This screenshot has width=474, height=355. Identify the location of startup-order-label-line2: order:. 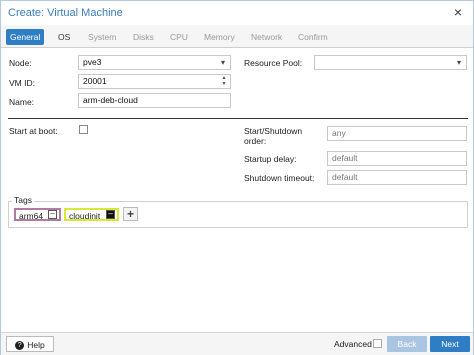
(255, 141).